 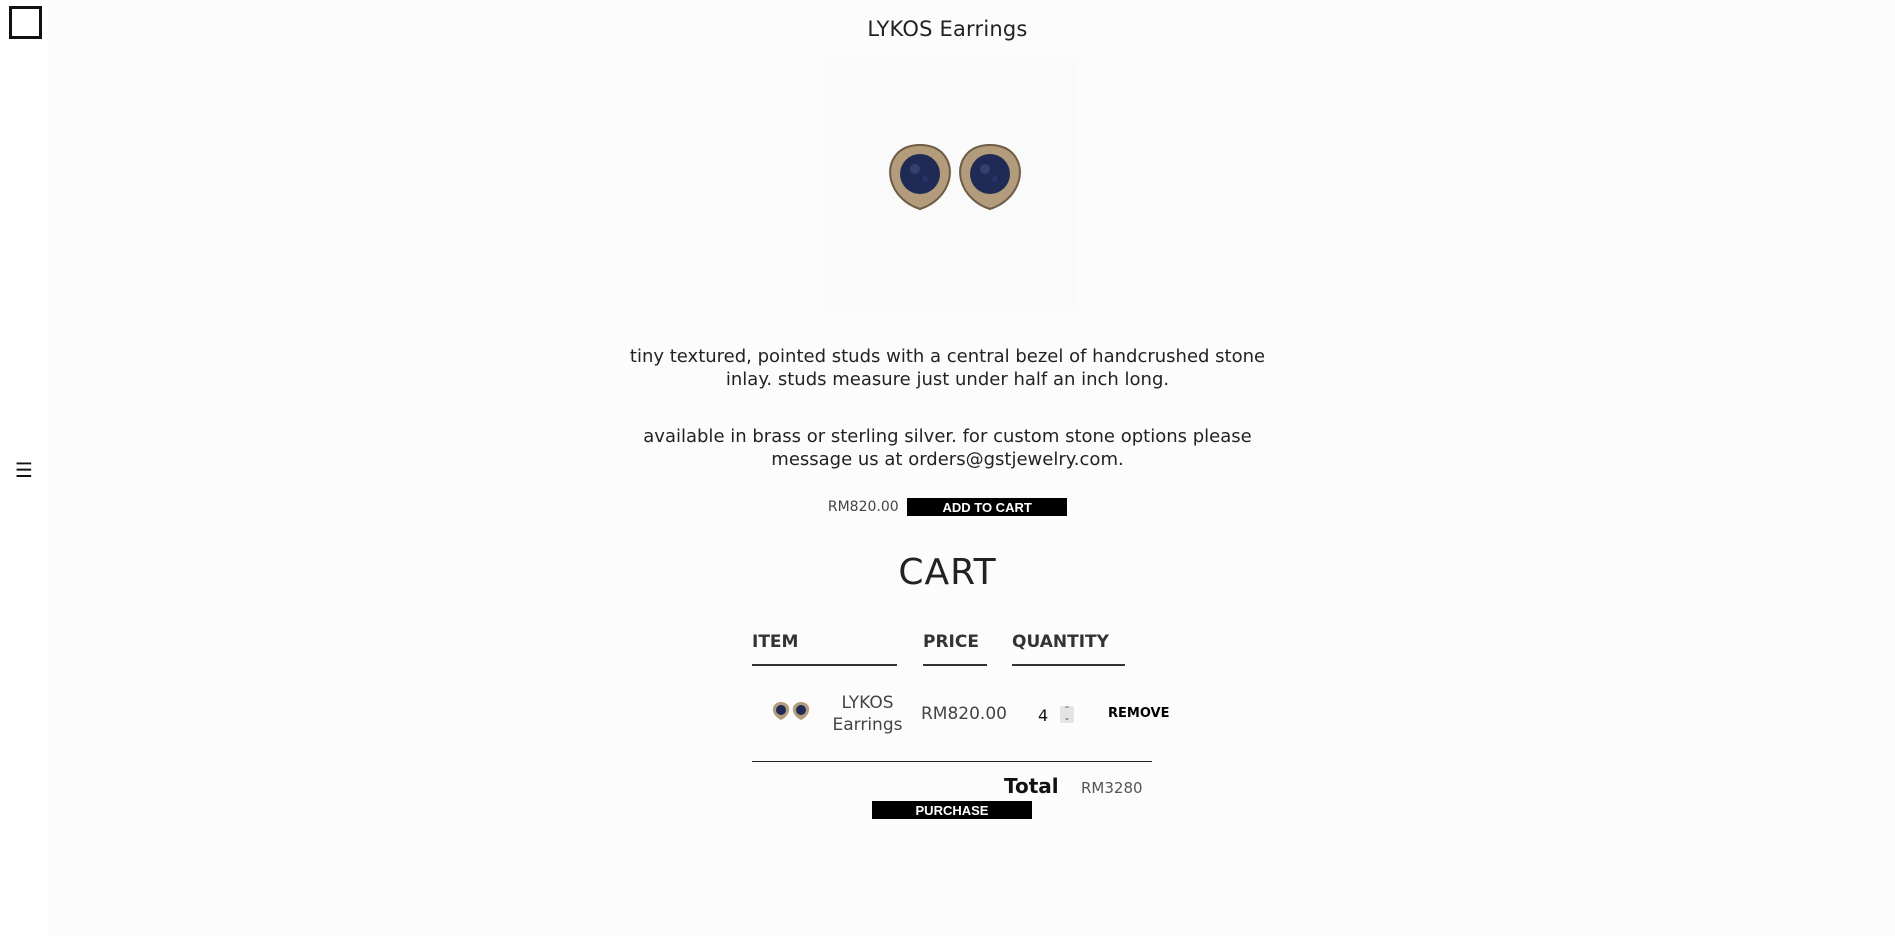 What do you see at coordinates (863, 507) in the screenshot?
I see `product-price: RM820.00` at bounding box center [863, 507].